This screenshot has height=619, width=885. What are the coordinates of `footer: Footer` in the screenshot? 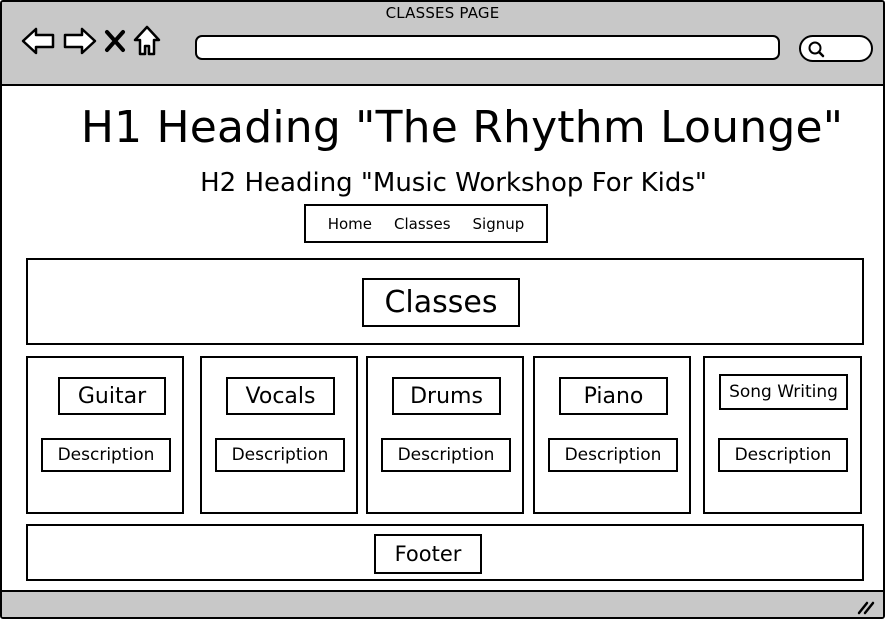 It's located at (445, 552).